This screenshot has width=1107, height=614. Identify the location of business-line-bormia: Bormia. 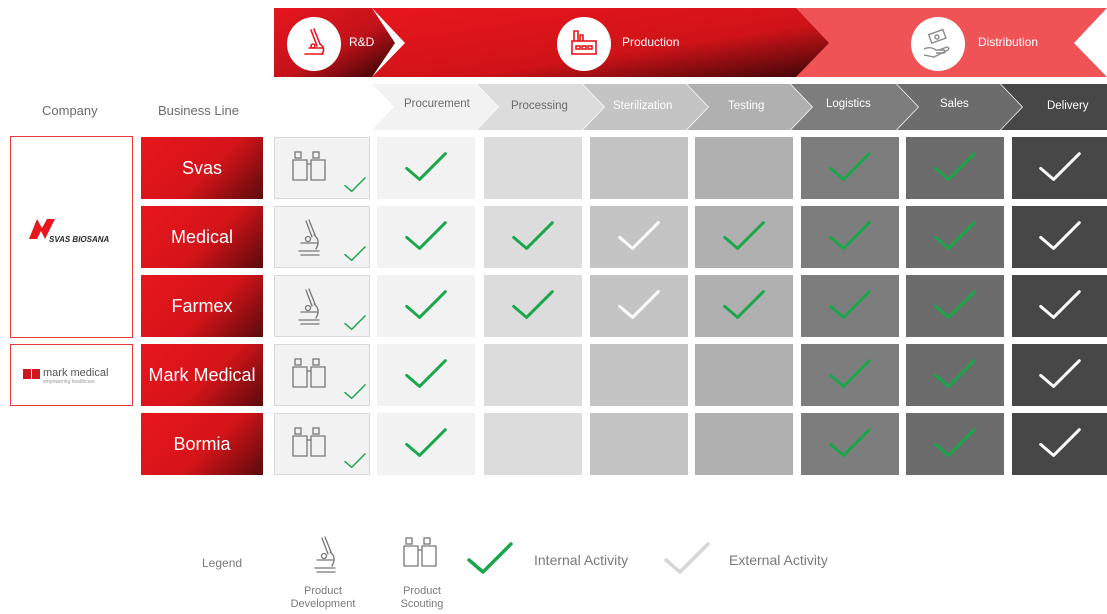
(202, 444).